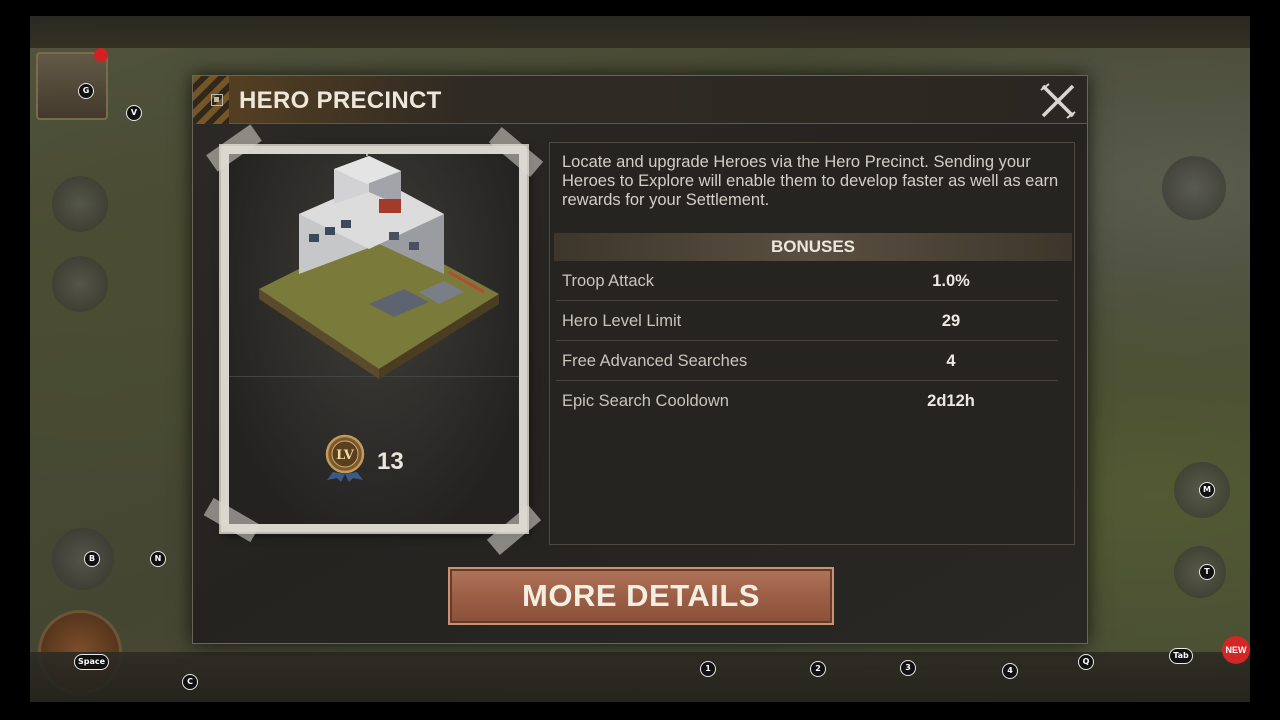 The height and width of the screenshot is (720, 1280). What do you see at coordinates (641, 596) in the screenshot?
I see `more-details-button: MORE DETAILS` at bounding box center [641, 596].